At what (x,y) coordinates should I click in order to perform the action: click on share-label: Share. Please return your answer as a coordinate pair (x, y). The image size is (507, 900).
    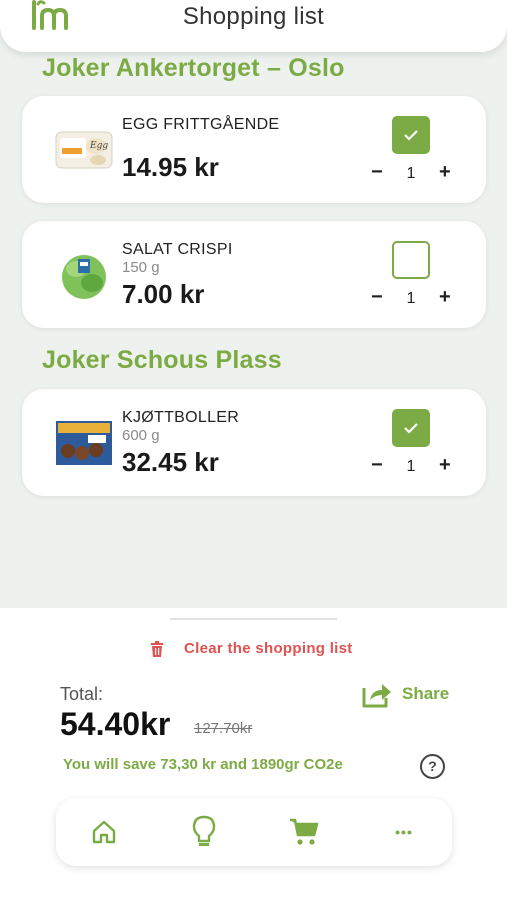
    Looking at the image, I should click on (426, 693).